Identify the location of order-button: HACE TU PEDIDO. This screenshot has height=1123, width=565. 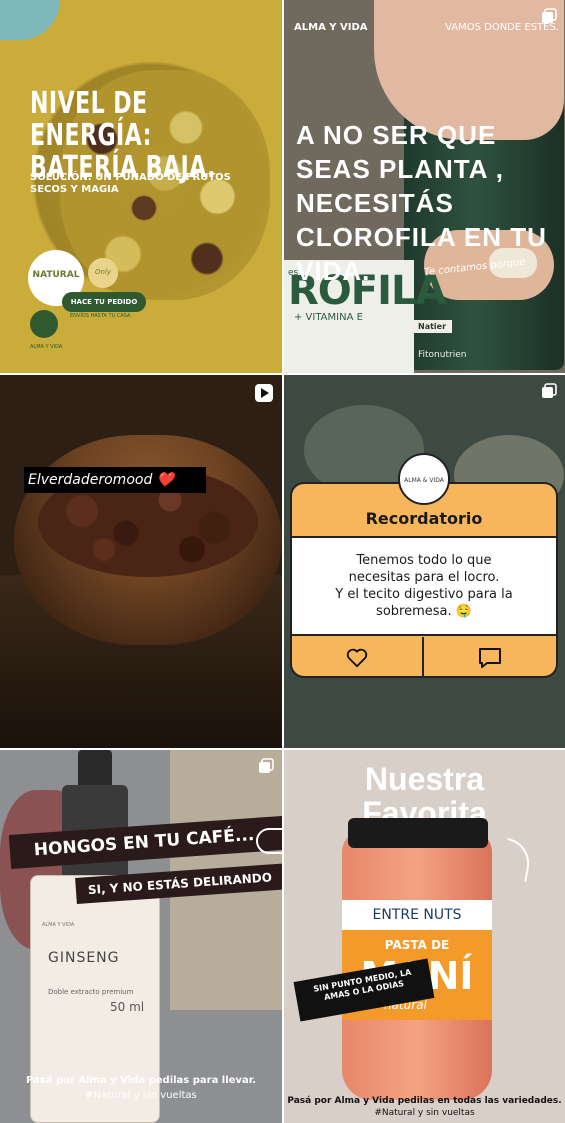
(104, 302).